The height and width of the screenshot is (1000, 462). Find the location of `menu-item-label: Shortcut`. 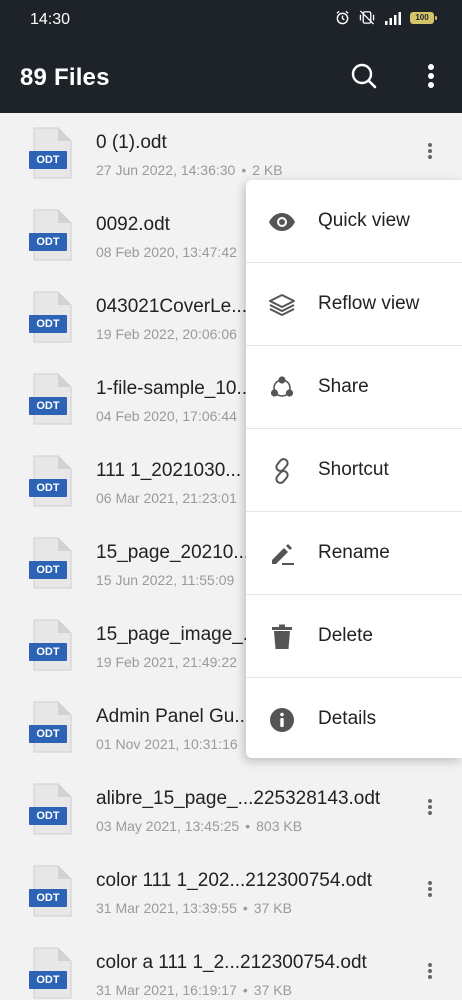

menu-item-label: Shortcut is located at coordinates (353, 469).